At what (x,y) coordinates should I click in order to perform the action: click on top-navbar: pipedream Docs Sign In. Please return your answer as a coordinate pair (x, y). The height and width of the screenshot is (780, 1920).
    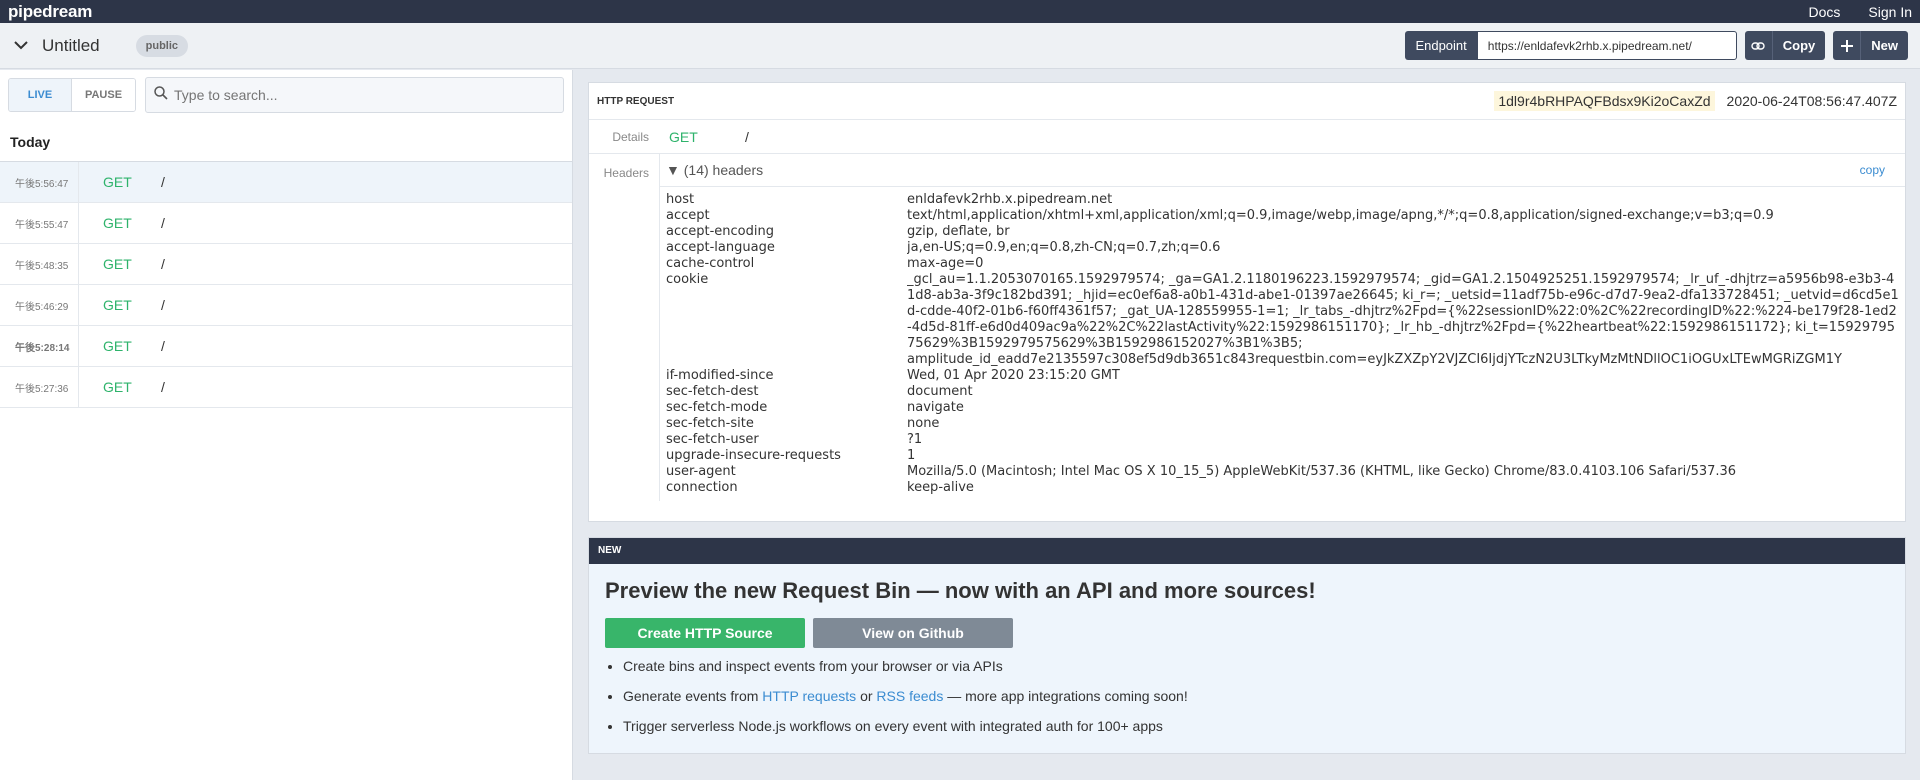
    Looking at the image, I should click on (960, 11).